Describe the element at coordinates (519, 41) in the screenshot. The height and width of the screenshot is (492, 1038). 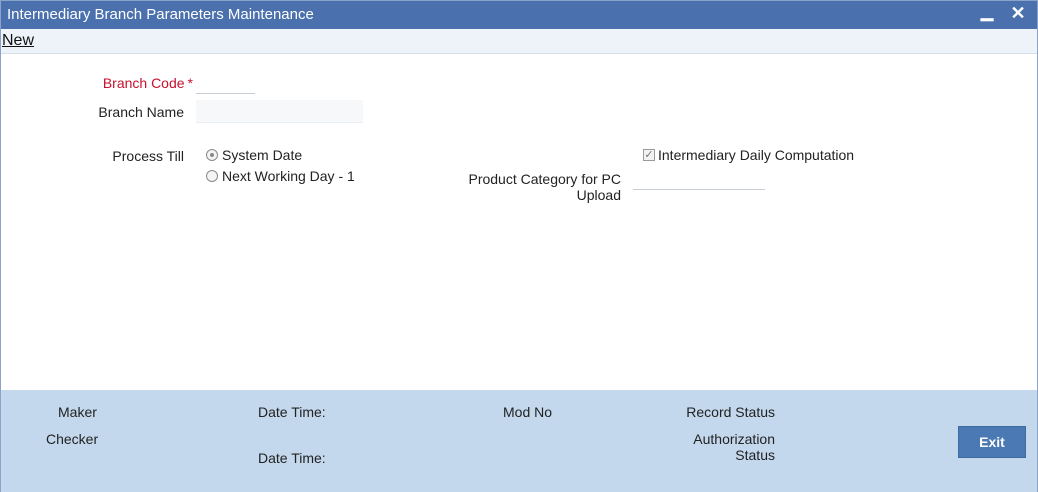
I see `menu-bar: New` at that location.